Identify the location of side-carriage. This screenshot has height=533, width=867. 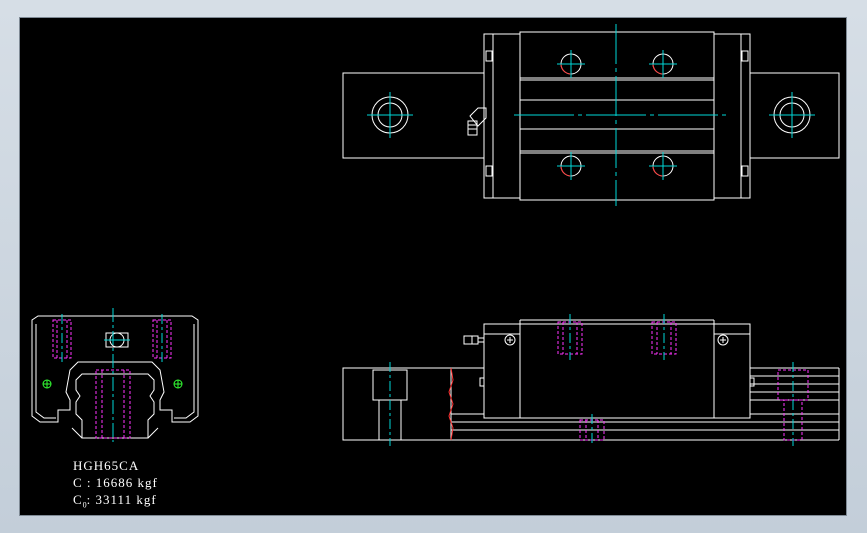
(617, 371).